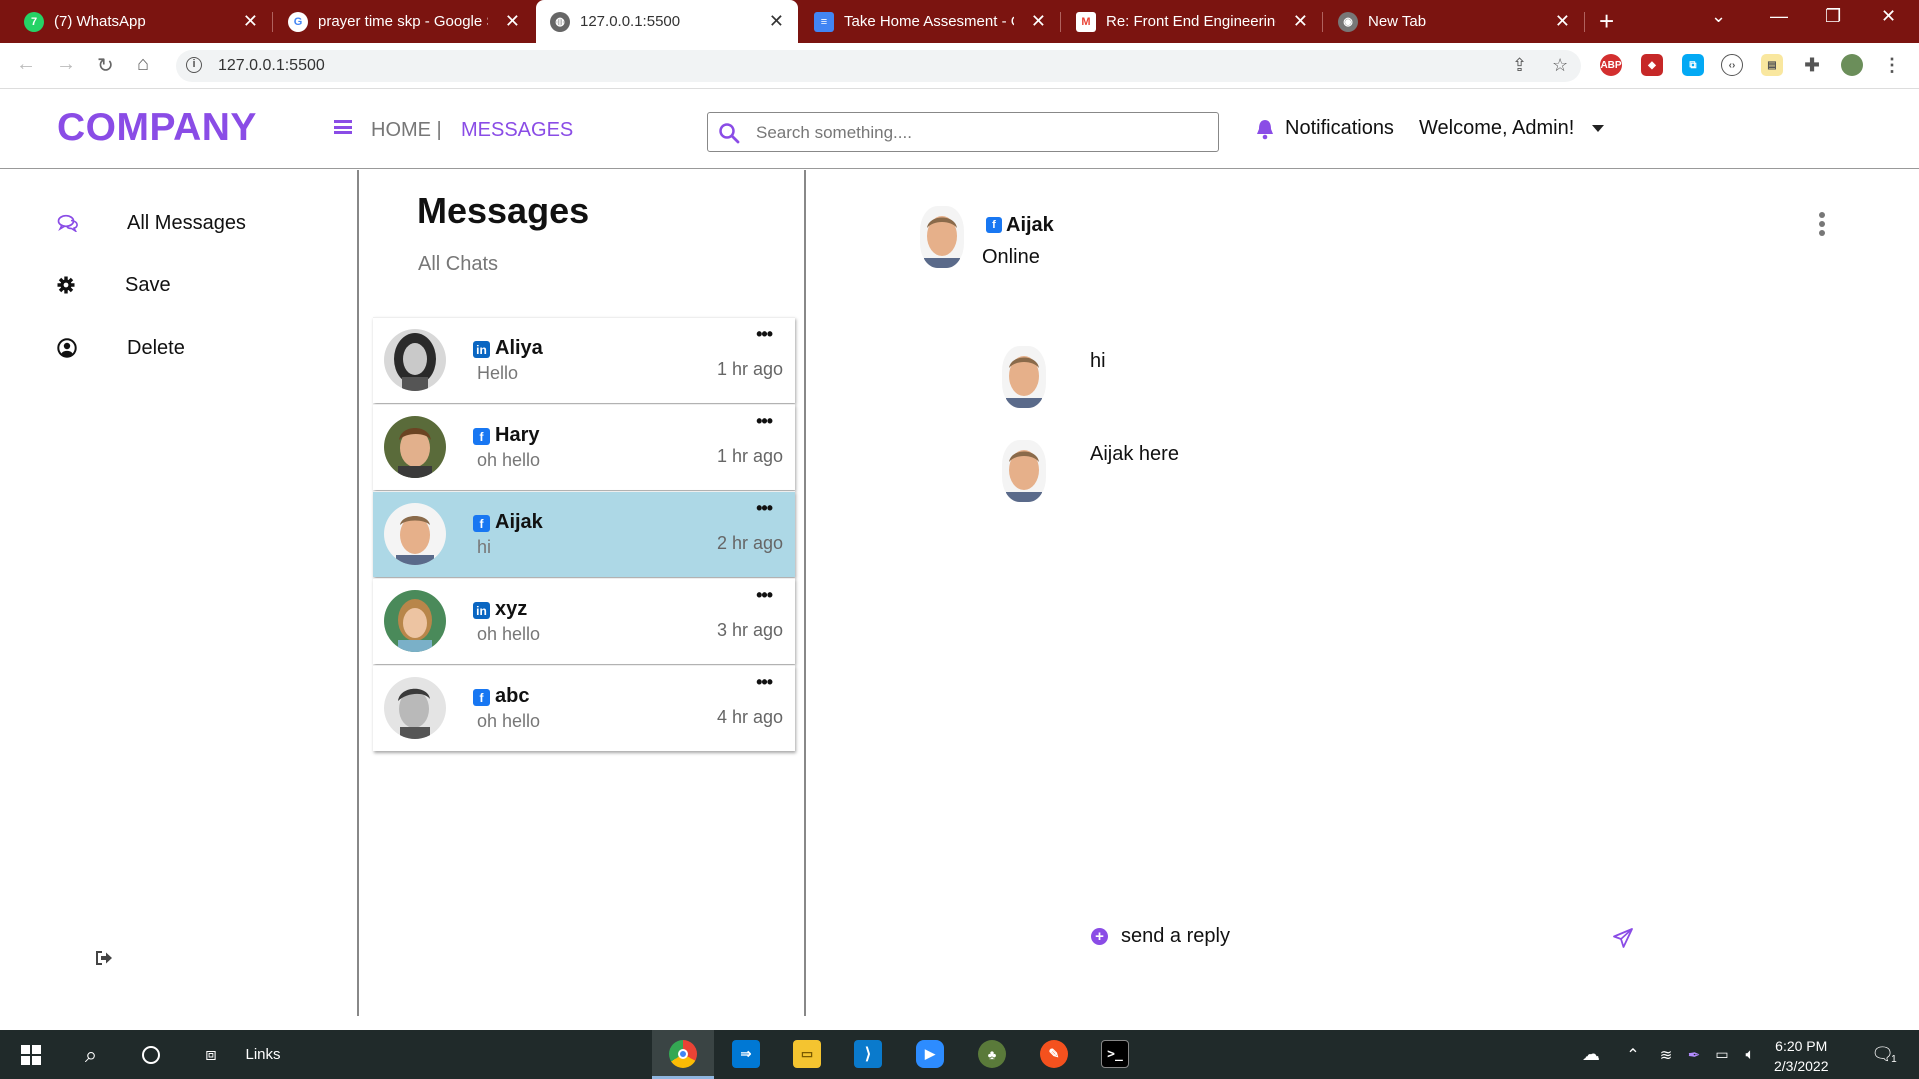  Describe the element at coordinates (263, 1054) in the screenshot. I see `taskbar-links-label: Links` at that location.